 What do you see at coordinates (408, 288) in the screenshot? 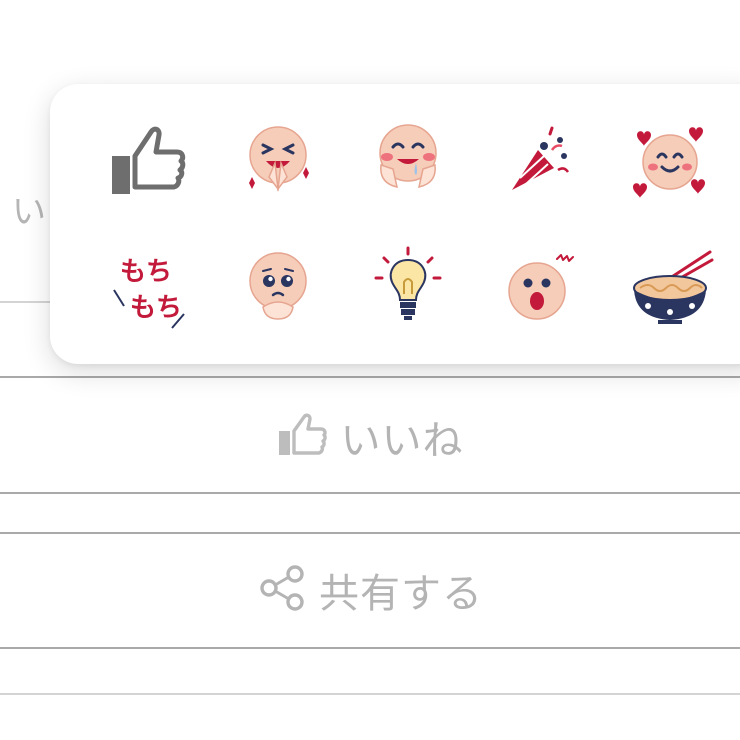
I see `lightbulb-sticker` at bounding box center [408, 288].